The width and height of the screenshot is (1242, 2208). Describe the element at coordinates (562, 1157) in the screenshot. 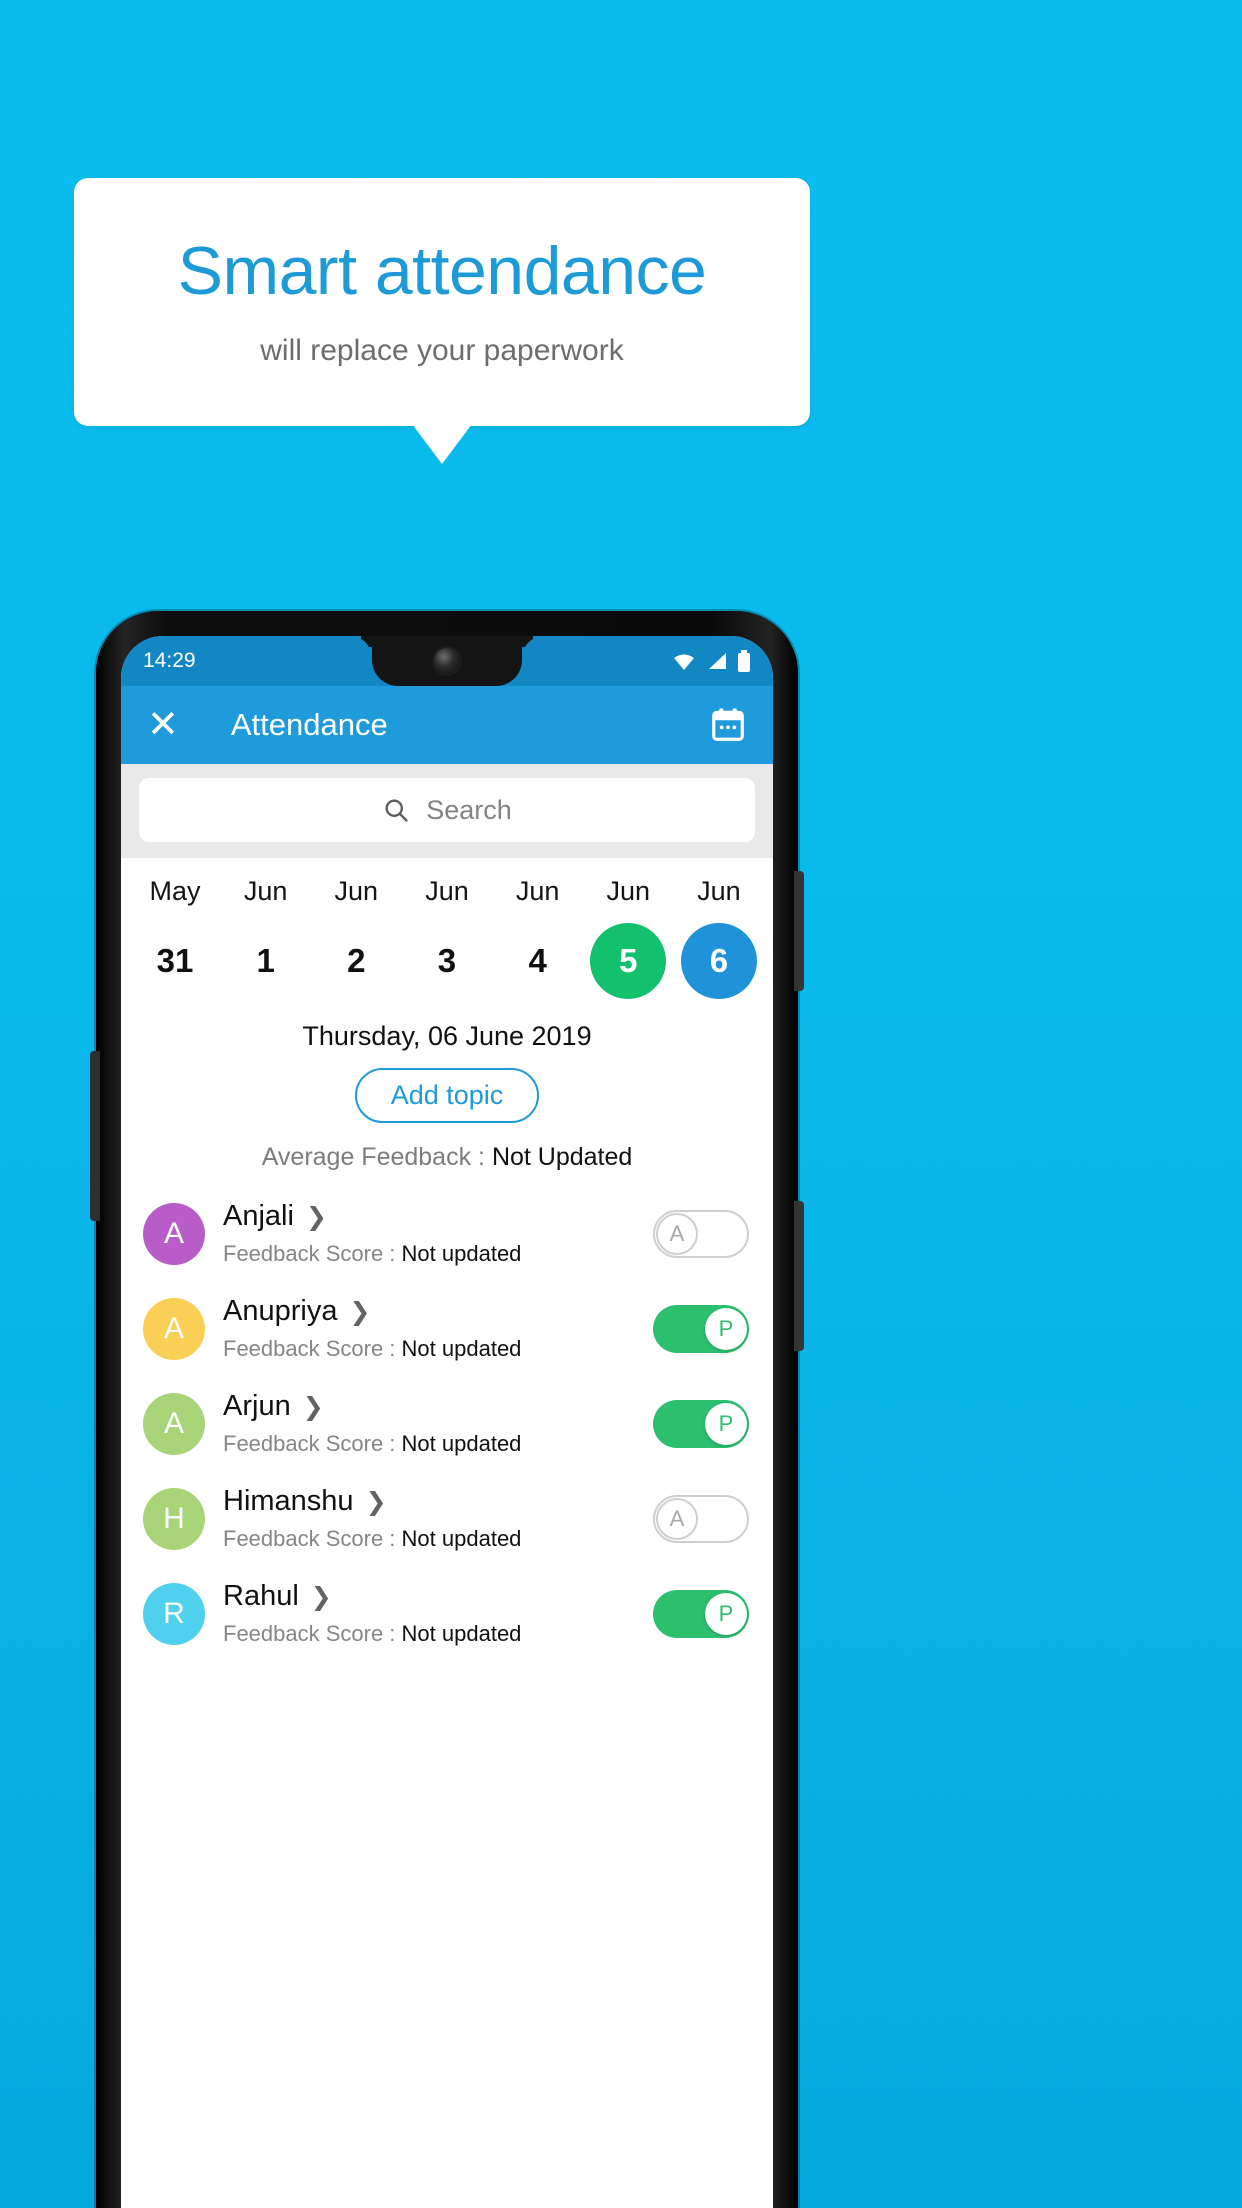

I see `average-feedback-value: Not Updated` at that location.